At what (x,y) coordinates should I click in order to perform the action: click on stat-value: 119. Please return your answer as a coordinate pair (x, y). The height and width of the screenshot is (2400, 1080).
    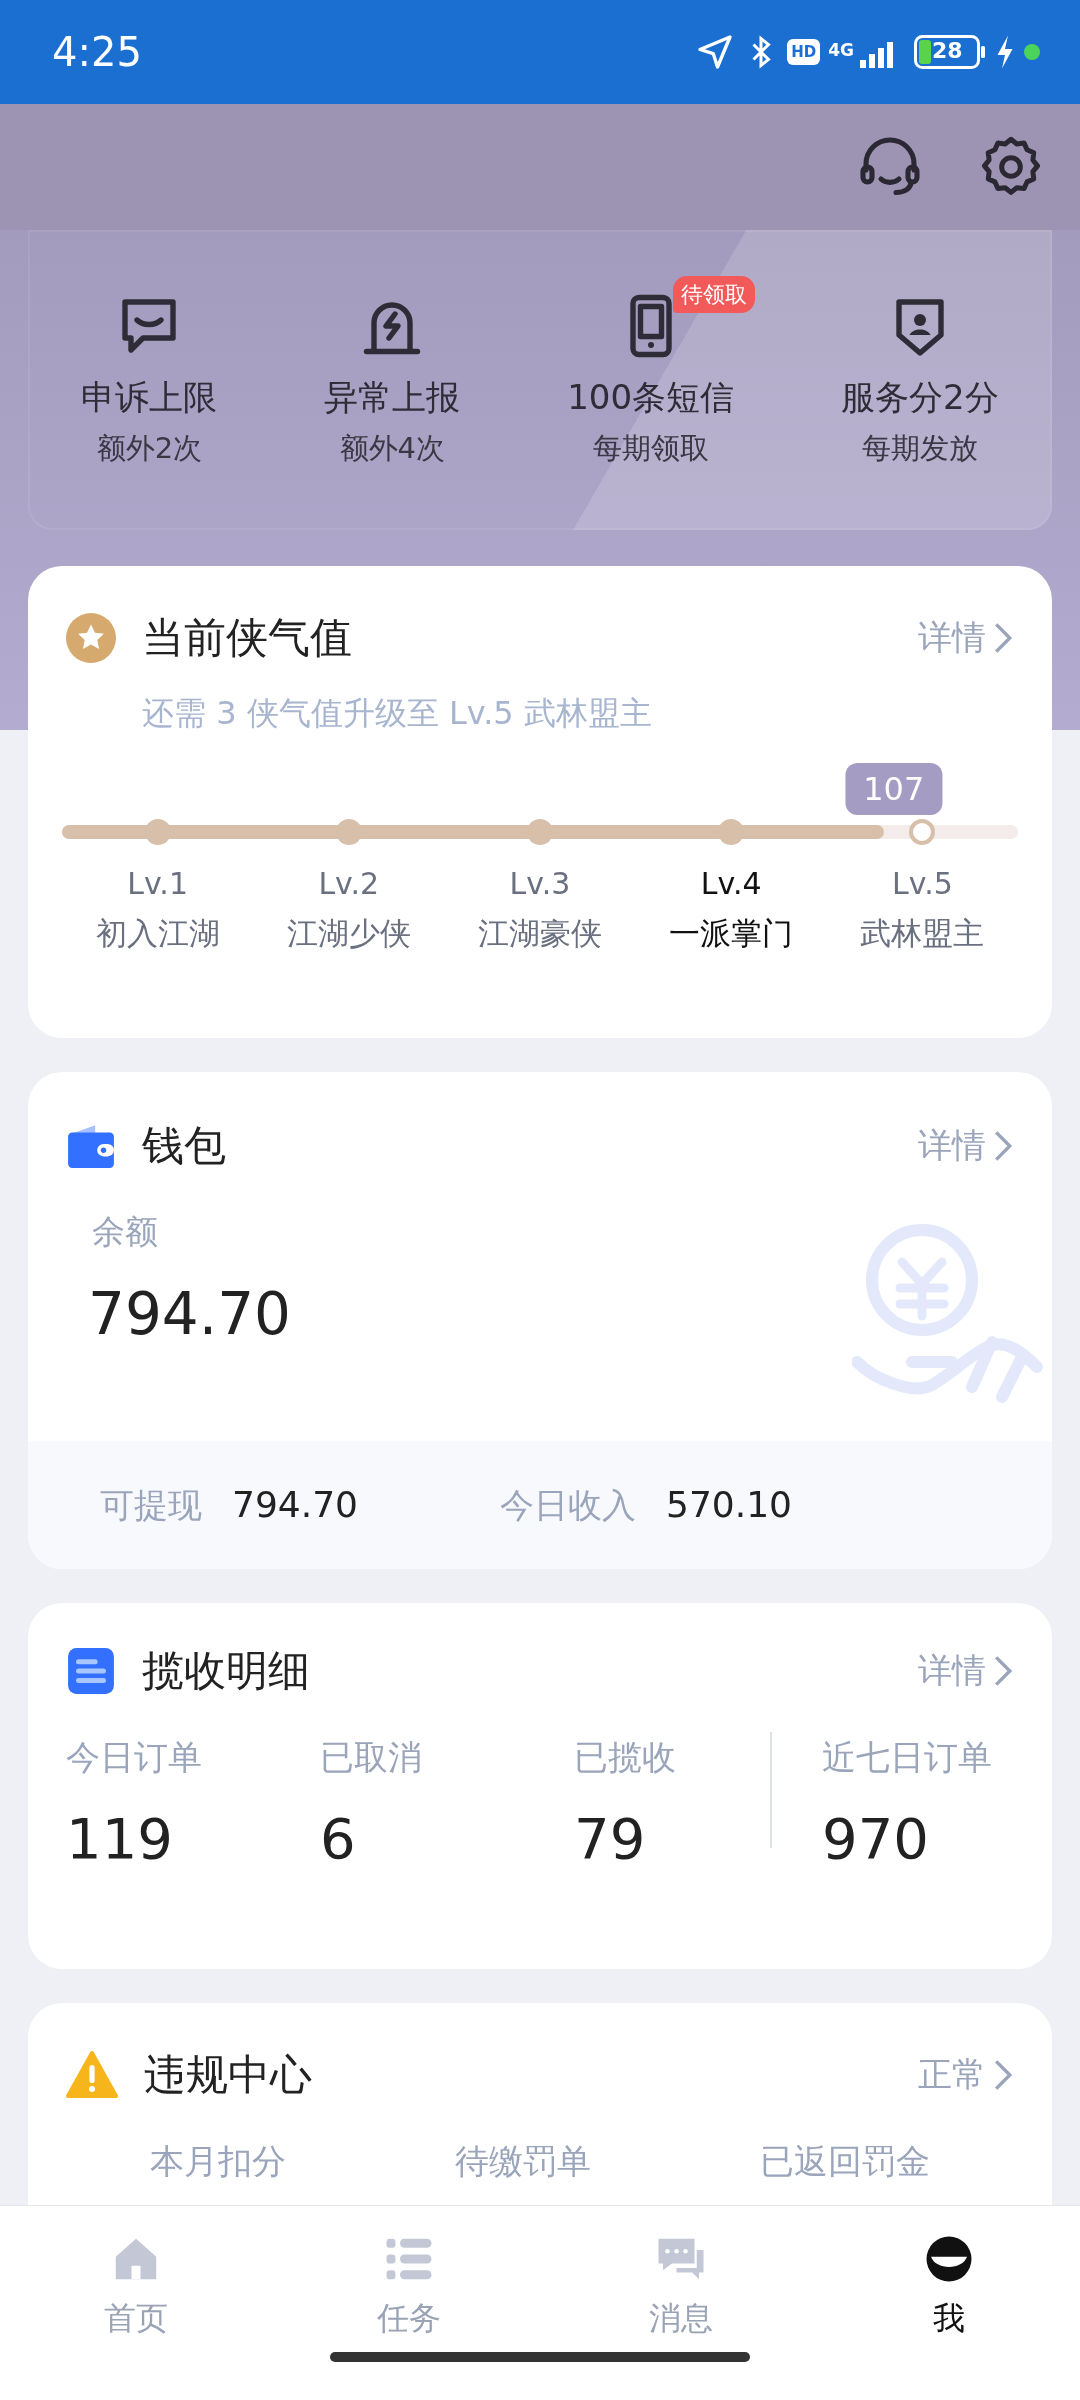
    Looking at the image, I should click on (120, 1839).